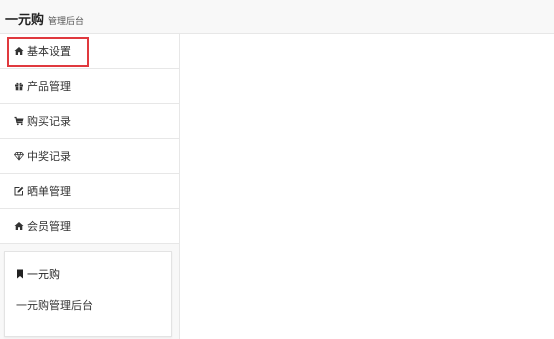 This screenshot has height=339, width=554. I want to click on top-navbar: 一元购 管理后台, so click(277, 17).